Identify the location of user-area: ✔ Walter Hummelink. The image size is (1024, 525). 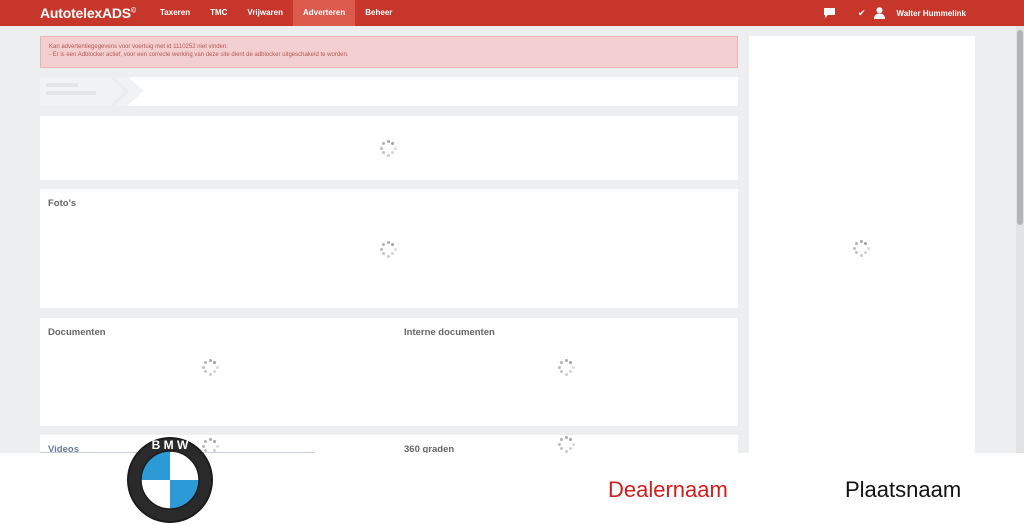
(894, 13).